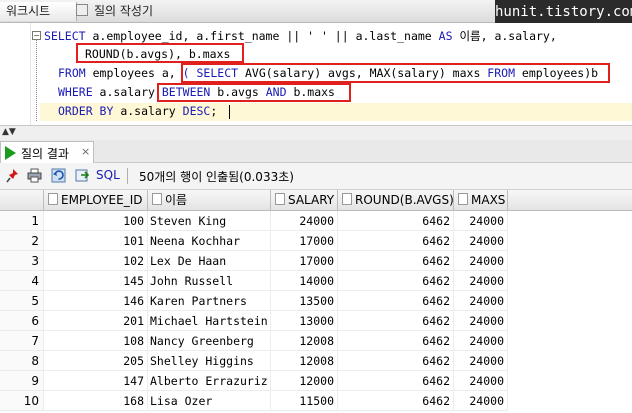 The width and height of the screenshot is (632, 413). Describe the element at coordinates (304, 321) in the screenshot. I see `cell-salary: 13000` at that location.